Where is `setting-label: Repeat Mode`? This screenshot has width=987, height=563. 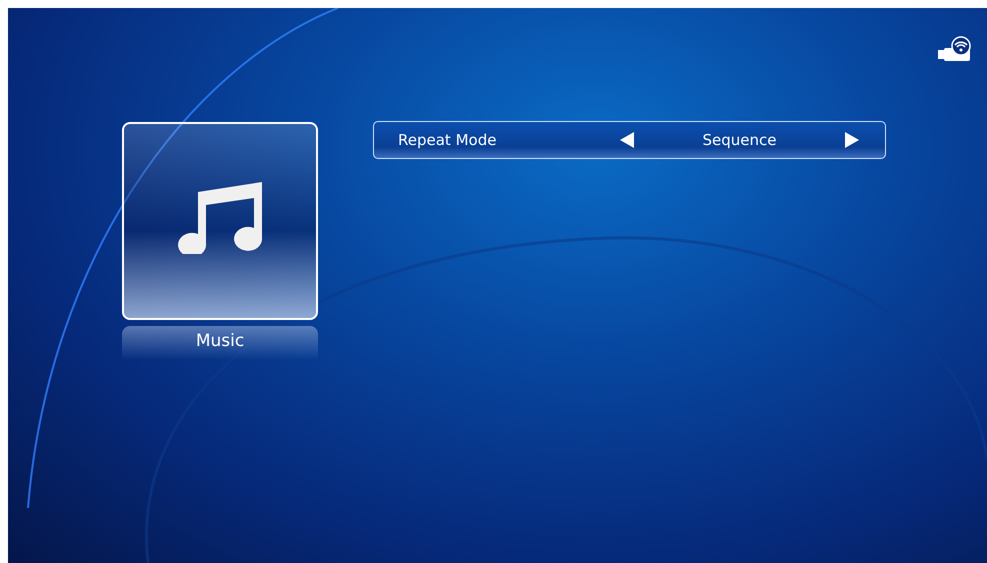
setting-label: Repeat Mode is located at coordinates (448, 140).